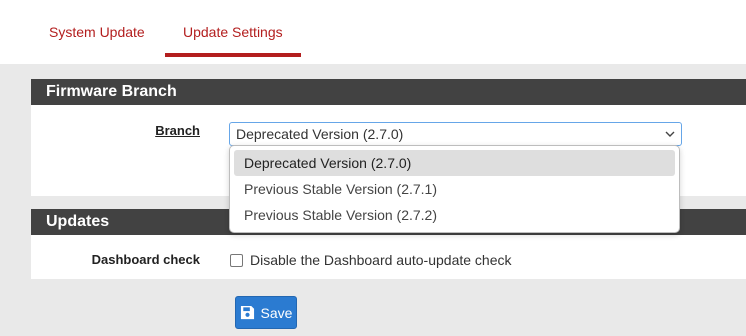 Image resolution: width=746 pixels, height=336 pixels. I want to click on dashboard-check-option: Disable the Dashboard auto-update check, so click(371, 260).